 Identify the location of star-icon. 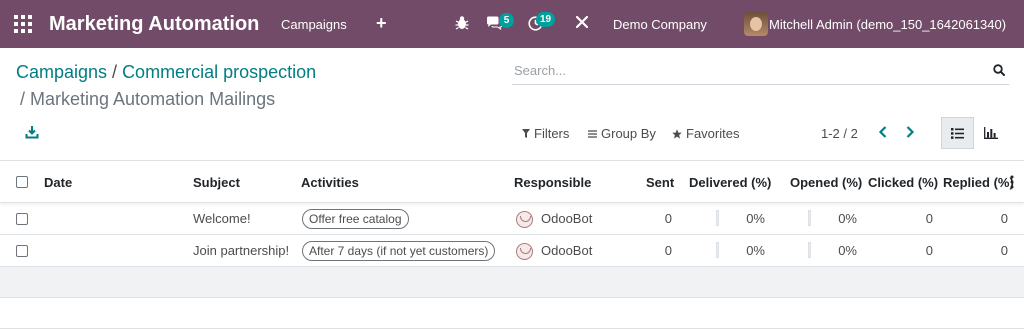
(677, 133).